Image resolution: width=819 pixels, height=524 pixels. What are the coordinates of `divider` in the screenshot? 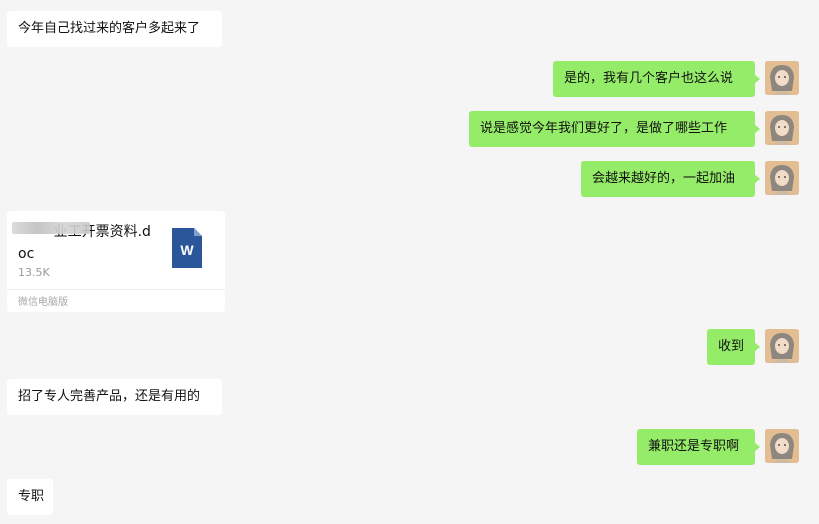 It's located at (116, 289).